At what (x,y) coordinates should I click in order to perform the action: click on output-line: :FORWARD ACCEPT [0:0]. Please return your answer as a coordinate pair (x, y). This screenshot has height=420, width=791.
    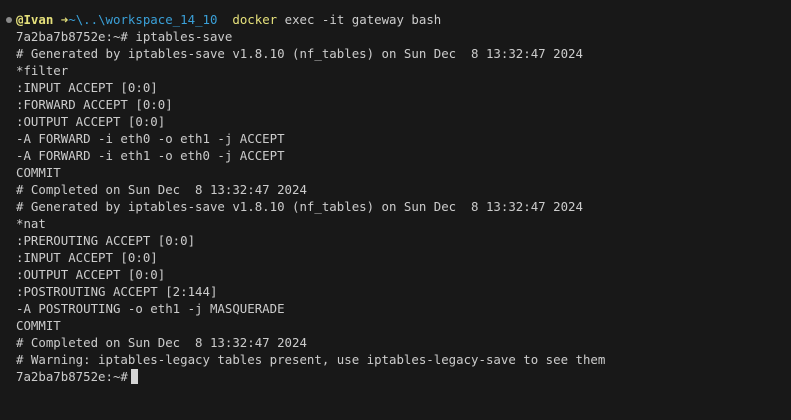
    Looking at the image, I should click on (94, 104).